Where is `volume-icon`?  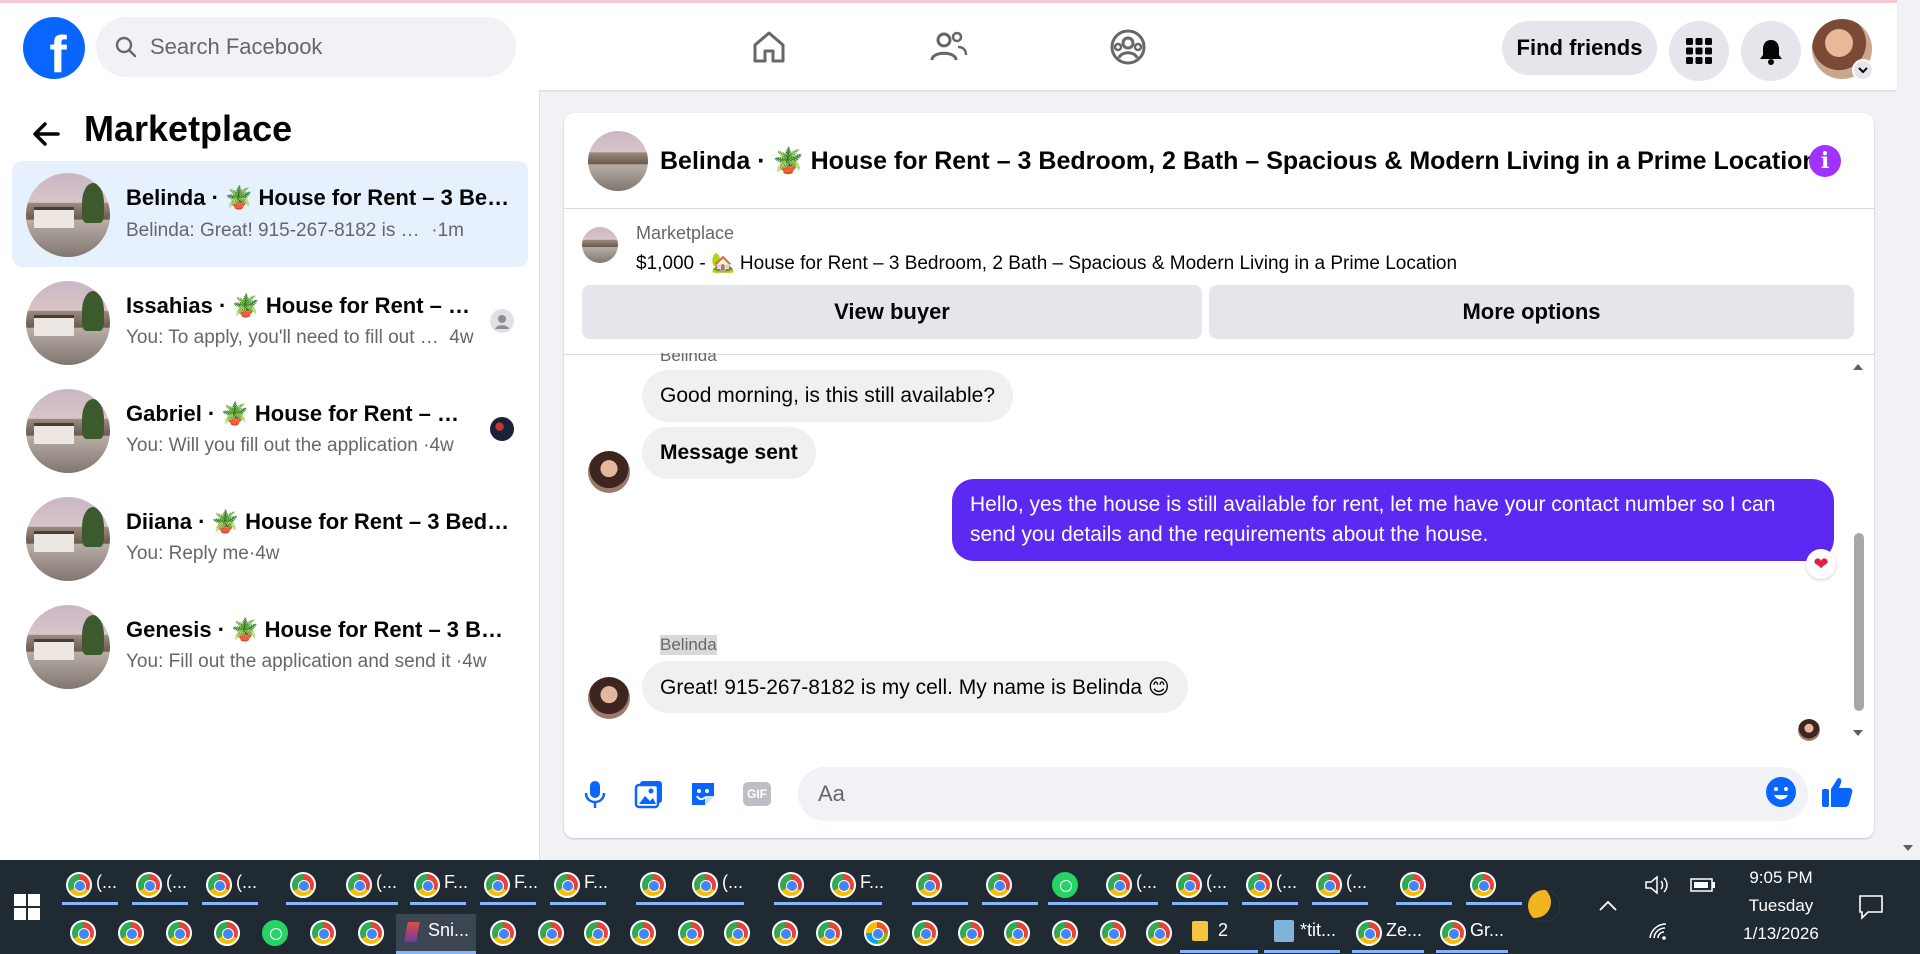
volume-icon is located at coordinates (1657, 885).